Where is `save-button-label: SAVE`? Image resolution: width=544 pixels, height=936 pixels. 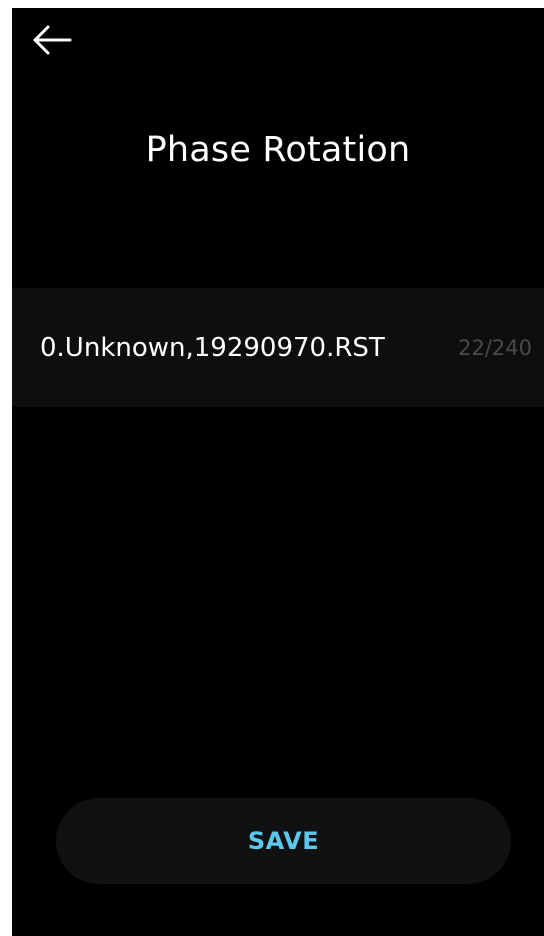
save-button-label: SAVE is located at coordinates (283, 841).